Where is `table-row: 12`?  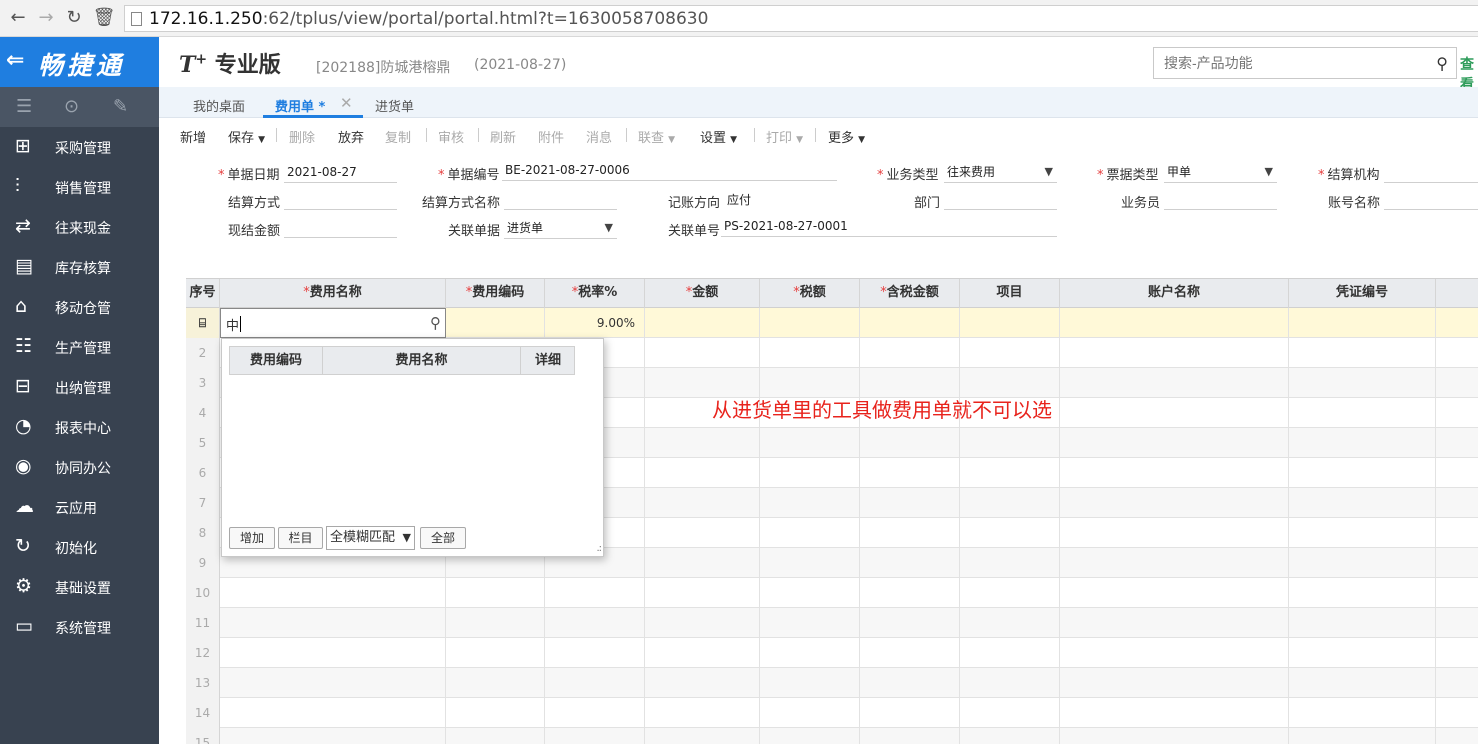
table-row: 12 is located at coordinates (832, 653).